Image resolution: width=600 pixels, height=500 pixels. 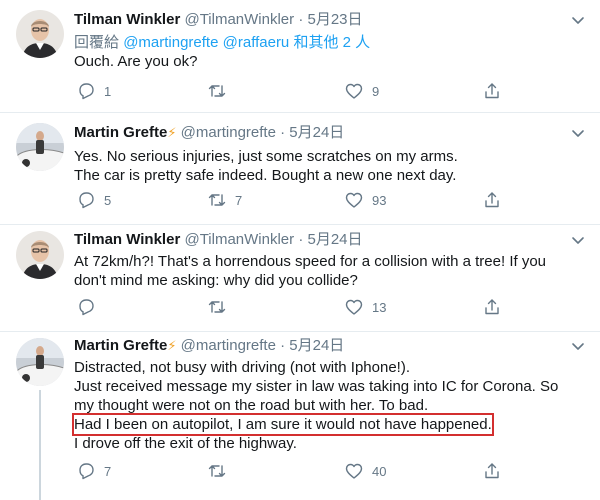 I want to click on reply-count: 1, so click(x=108, y=91).